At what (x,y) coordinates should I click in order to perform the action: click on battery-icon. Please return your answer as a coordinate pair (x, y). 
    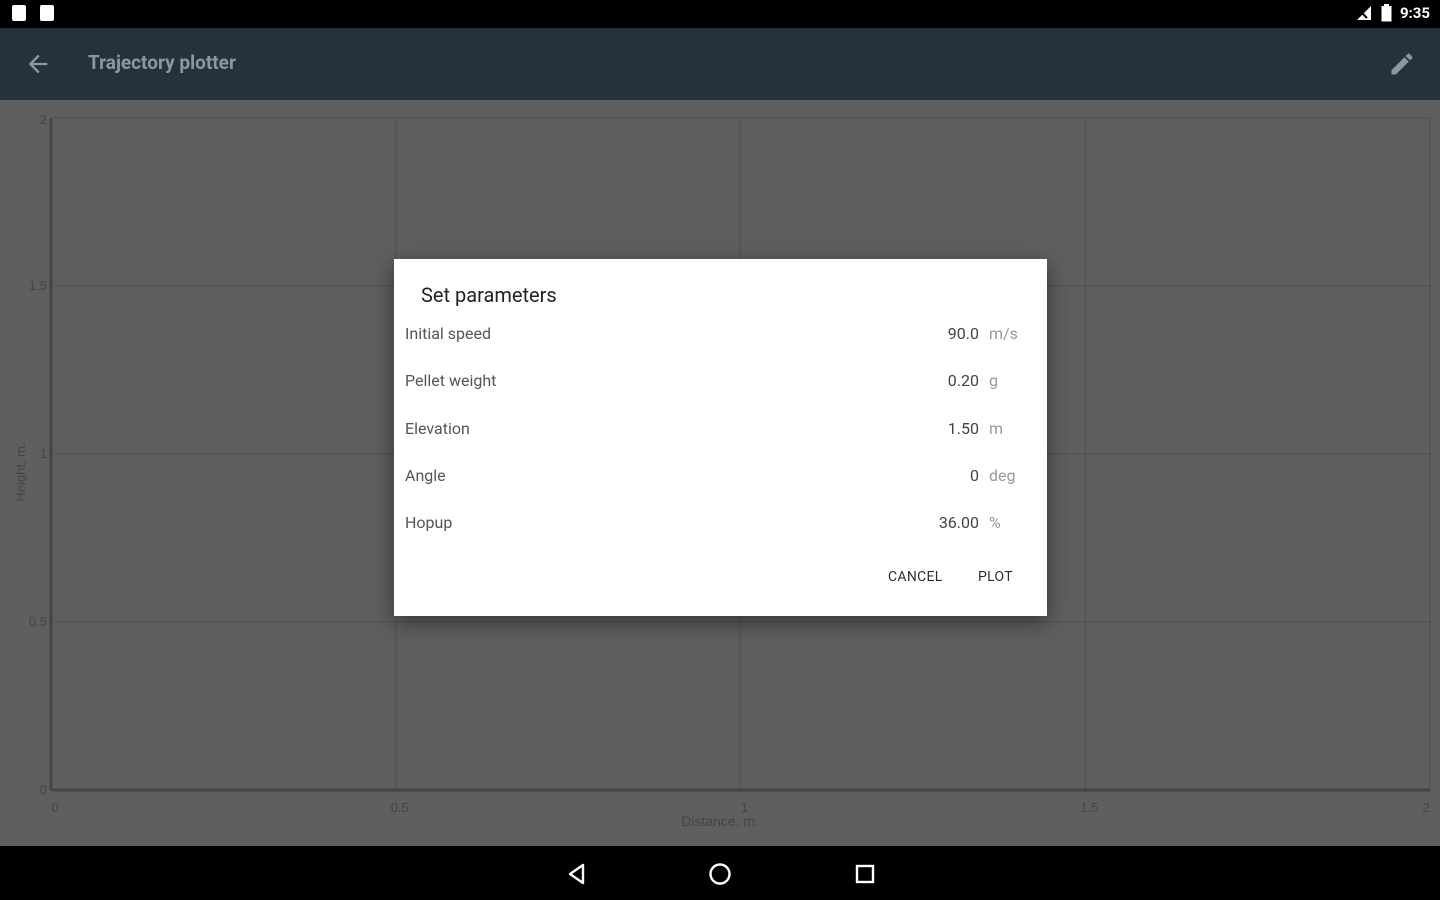
    Looking at the image, I should click on (1386, 13).